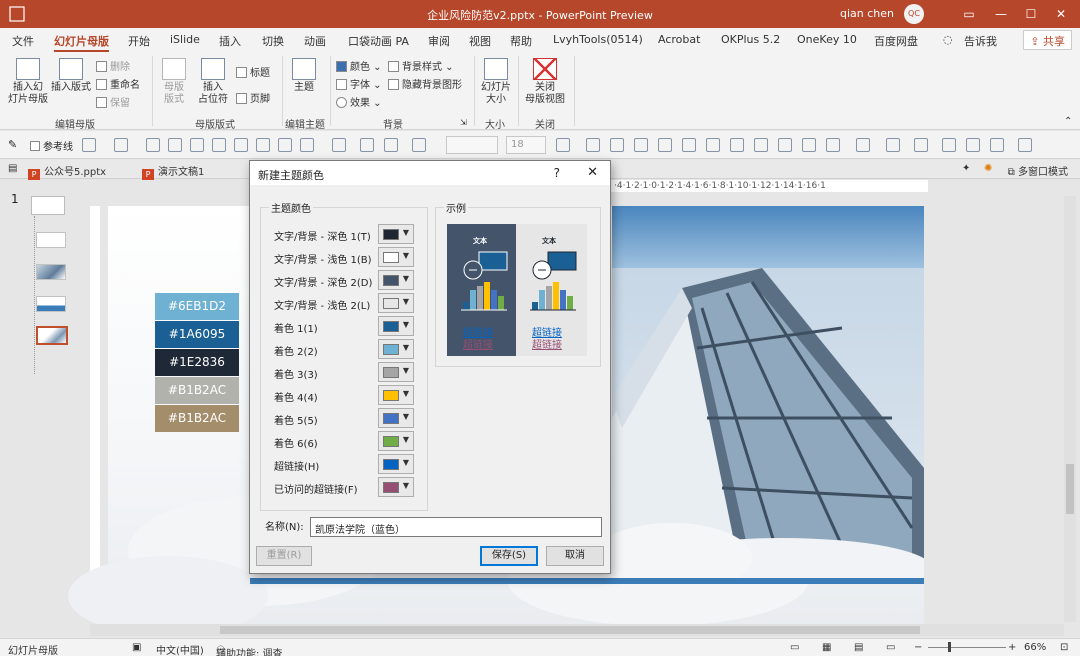 This screenshot has height=656, width=1080. What do you see at coordinates (768, 424) in the screenshot?
I see `building-image` at bounding box center [768, 424].